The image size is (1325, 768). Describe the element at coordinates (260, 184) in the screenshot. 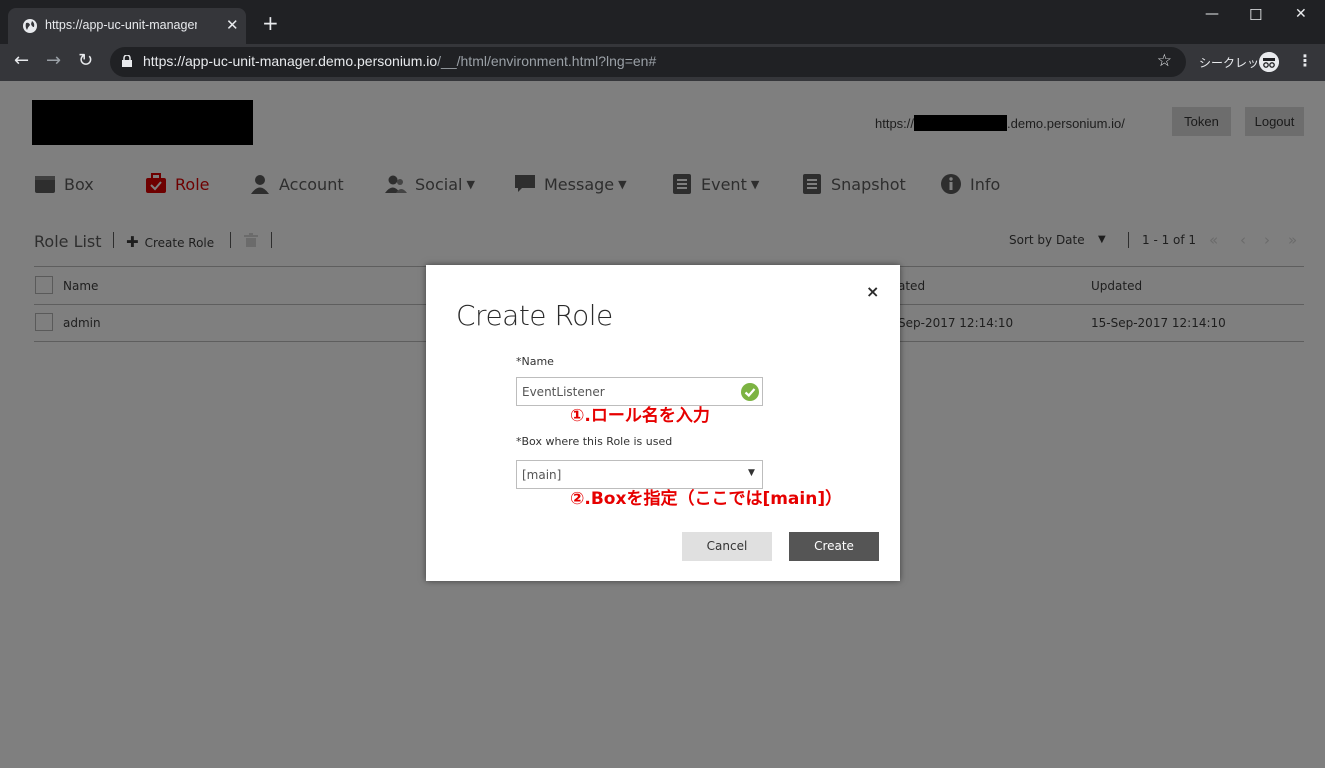

I see `person-icon` at that location.